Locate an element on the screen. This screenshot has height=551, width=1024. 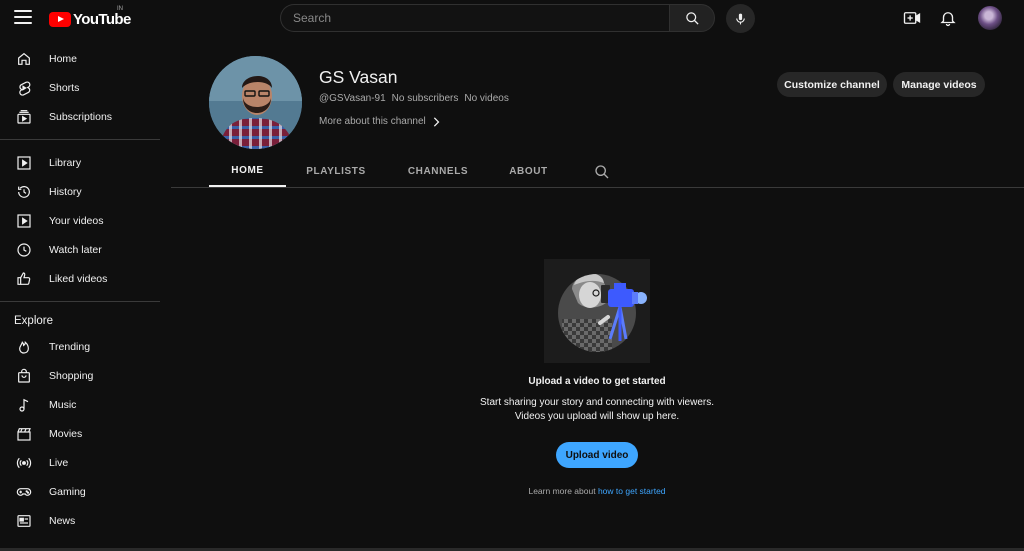
sidebar-item-label: Liked videos is located at coordinates (78, 278).